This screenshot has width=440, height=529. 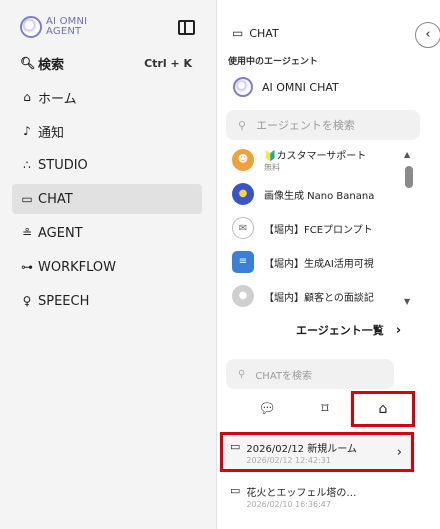 I want to click on chat-bubble-icon: 💬︎, so click(x=267, y=409).